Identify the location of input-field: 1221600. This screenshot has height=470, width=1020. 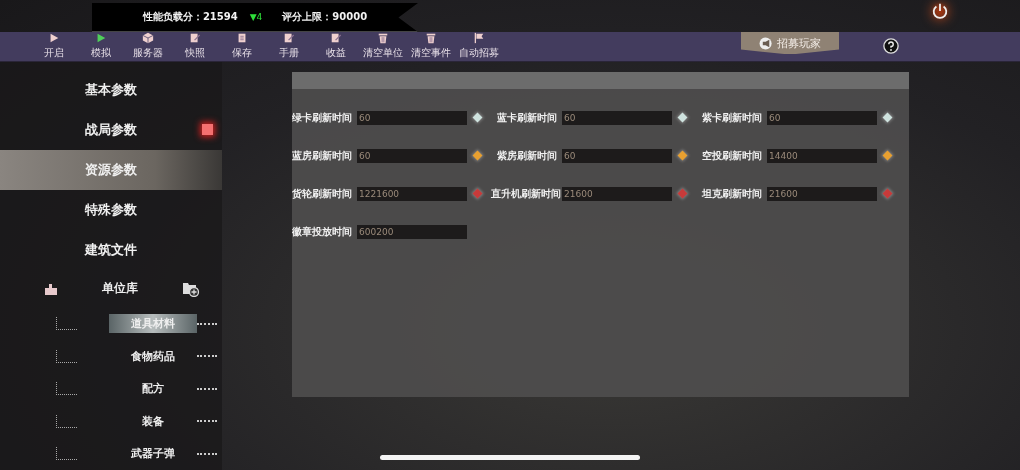
(412, 193).